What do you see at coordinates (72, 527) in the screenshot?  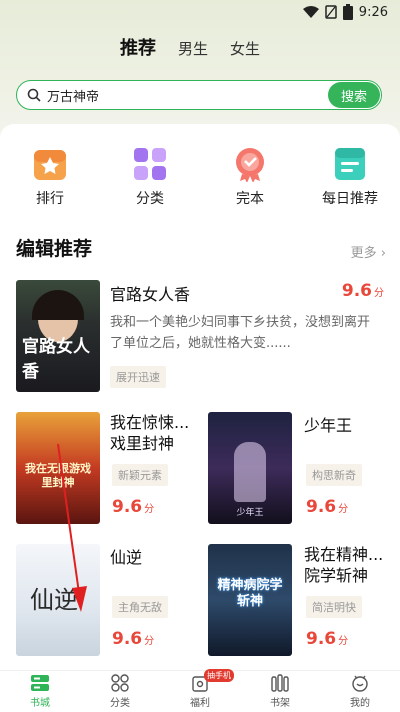 I see `annotation-arrow` at bounding box center [72, 527].